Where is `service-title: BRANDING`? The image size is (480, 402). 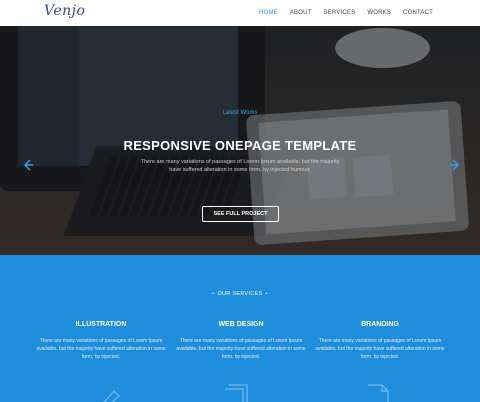
service-title: BRANDING is located at coordinates (380, 324).